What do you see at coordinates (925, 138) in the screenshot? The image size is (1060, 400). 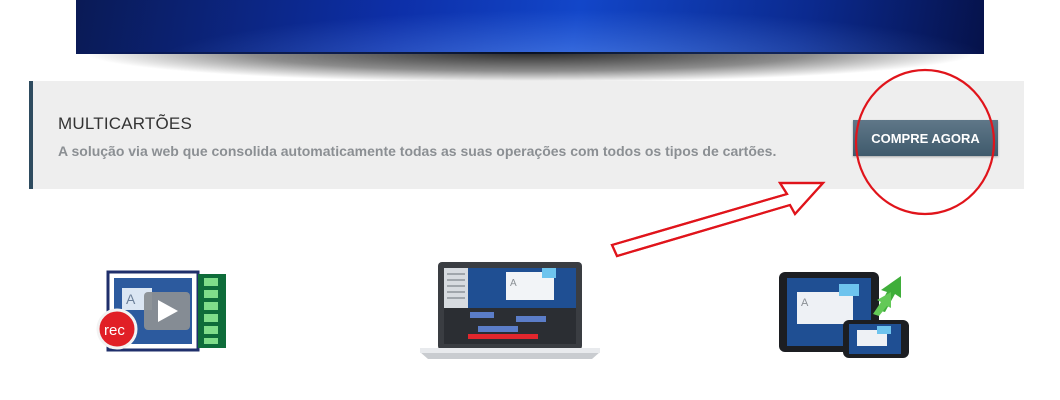 I see `buy-now-button: COMPRE AGORA` at bounding box center [925, 138].